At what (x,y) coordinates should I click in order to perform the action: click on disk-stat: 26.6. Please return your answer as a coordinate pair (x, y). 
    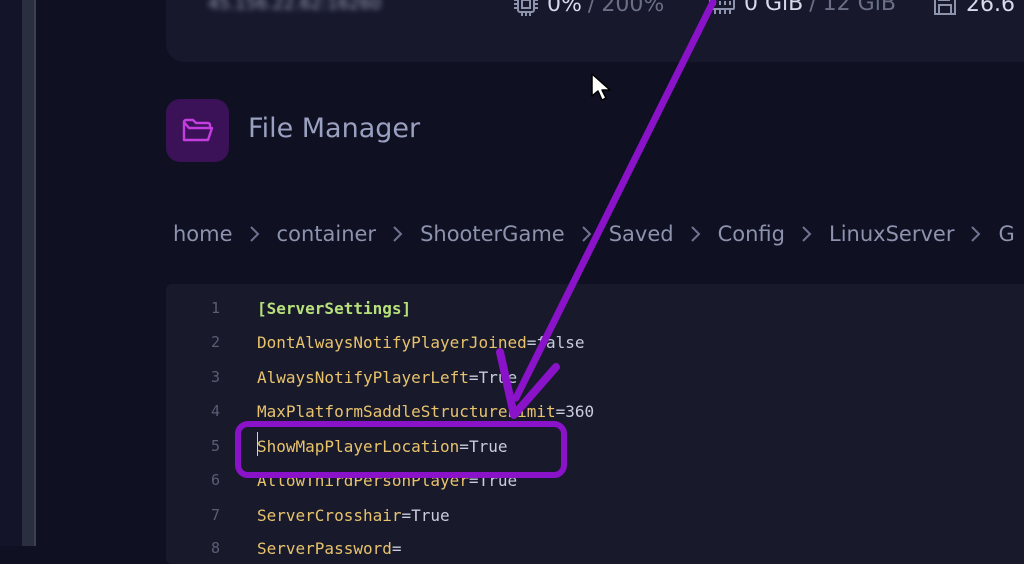
    Looking at the image, I should click on (973, 8).